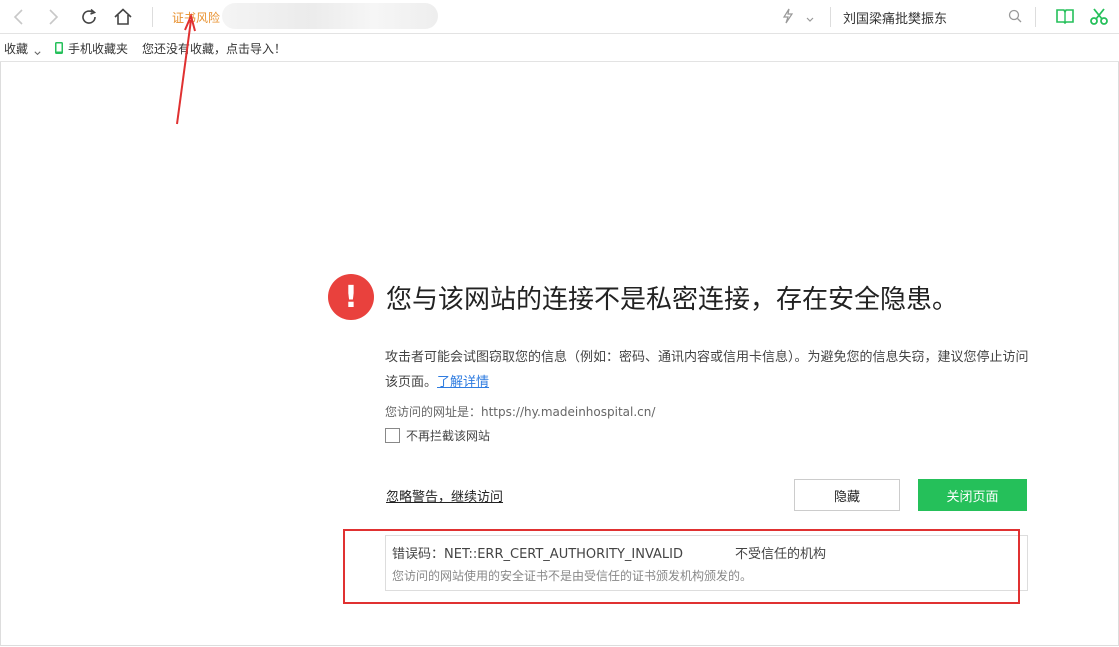 The image size is (1119, 647). Describe the element at coordinates (1015, 17) in the screenshot. I see `search-icon` at that location.